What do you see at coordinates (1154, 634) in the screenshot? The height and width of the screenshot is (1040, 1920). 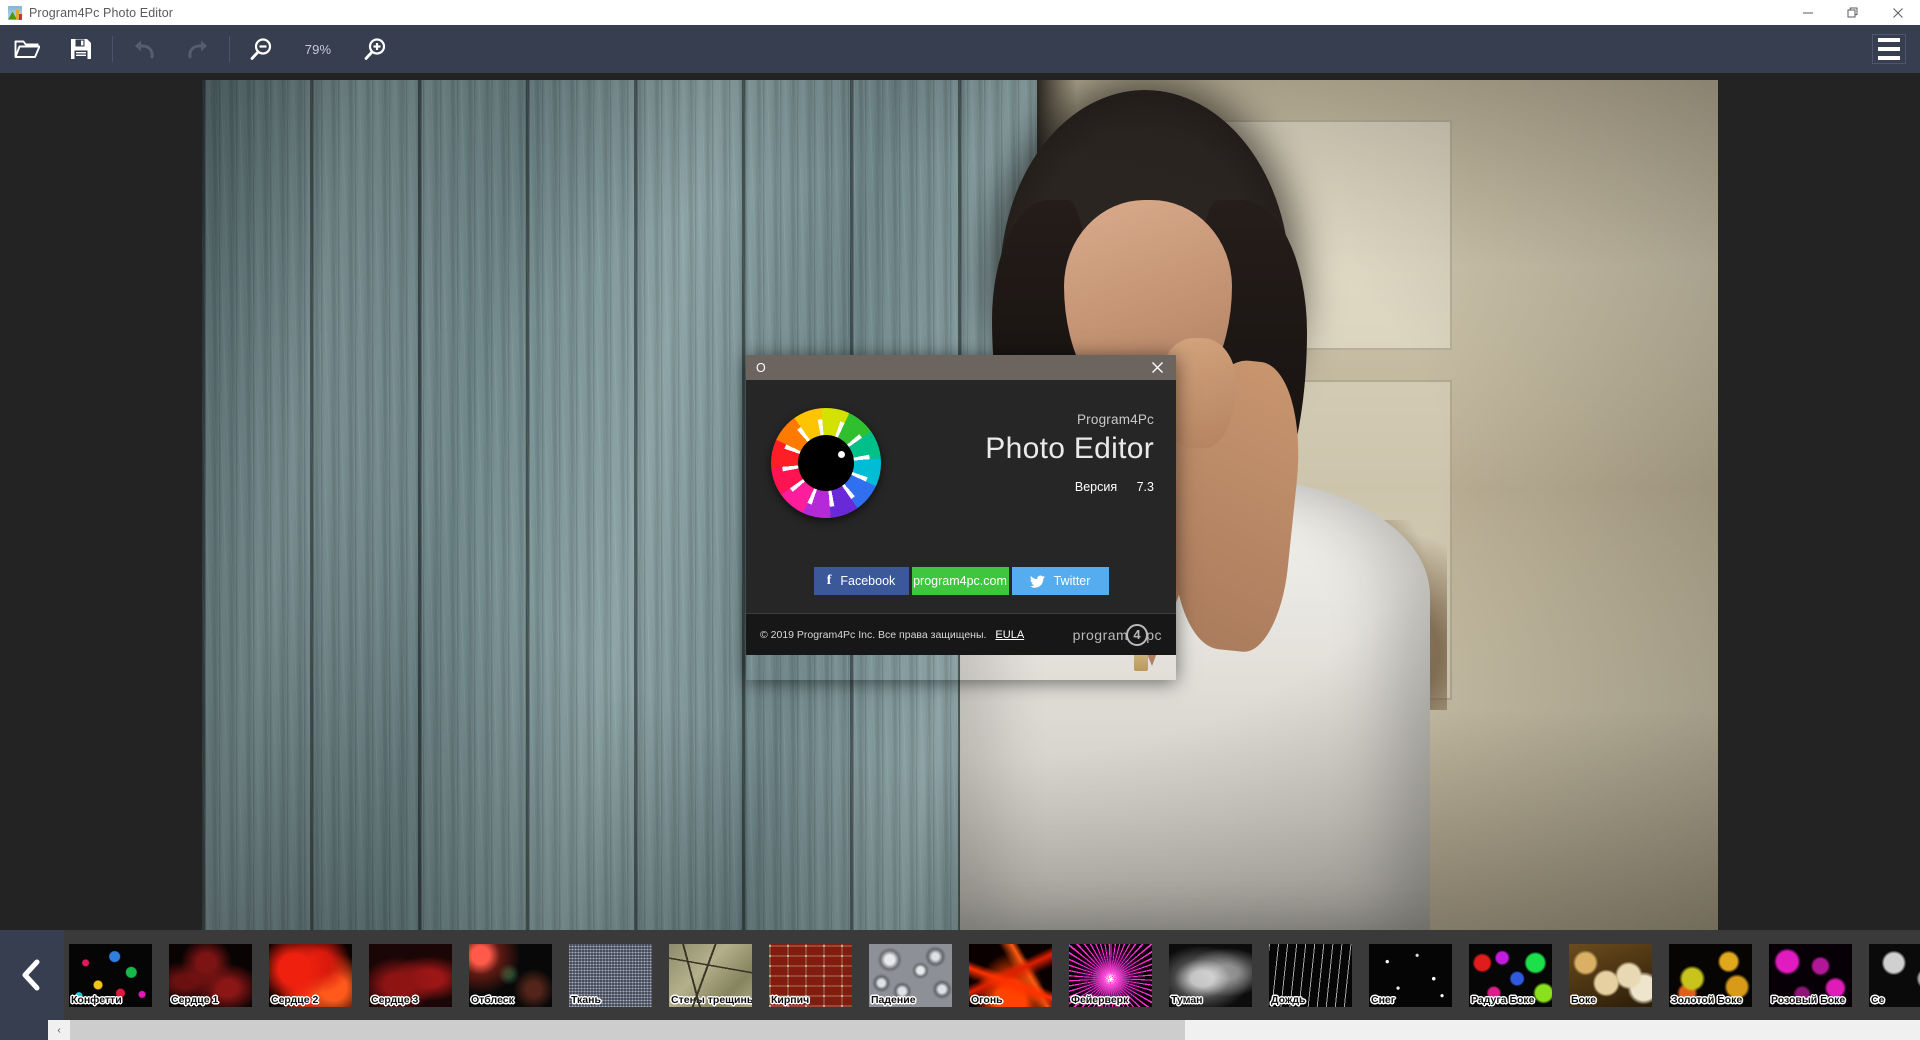 I see `logo-text-right: pc` at bounding box center [1154, 634].